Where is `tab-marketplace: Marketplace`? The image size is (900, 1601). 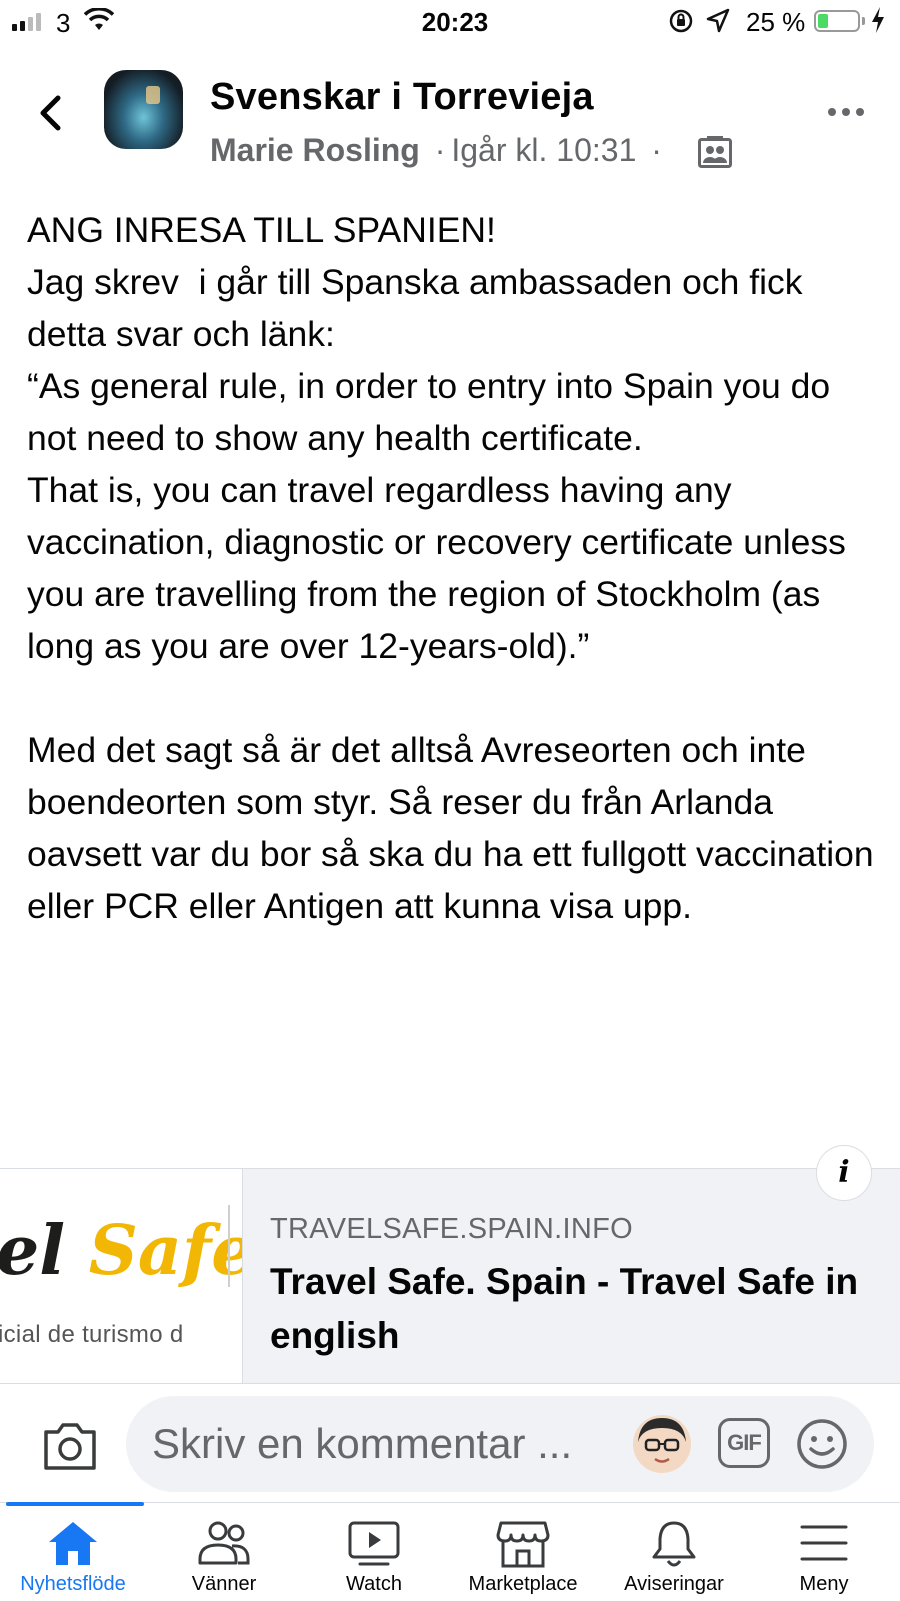
tab-marketplace: Marketplace is located at coordinates (523, 1554).